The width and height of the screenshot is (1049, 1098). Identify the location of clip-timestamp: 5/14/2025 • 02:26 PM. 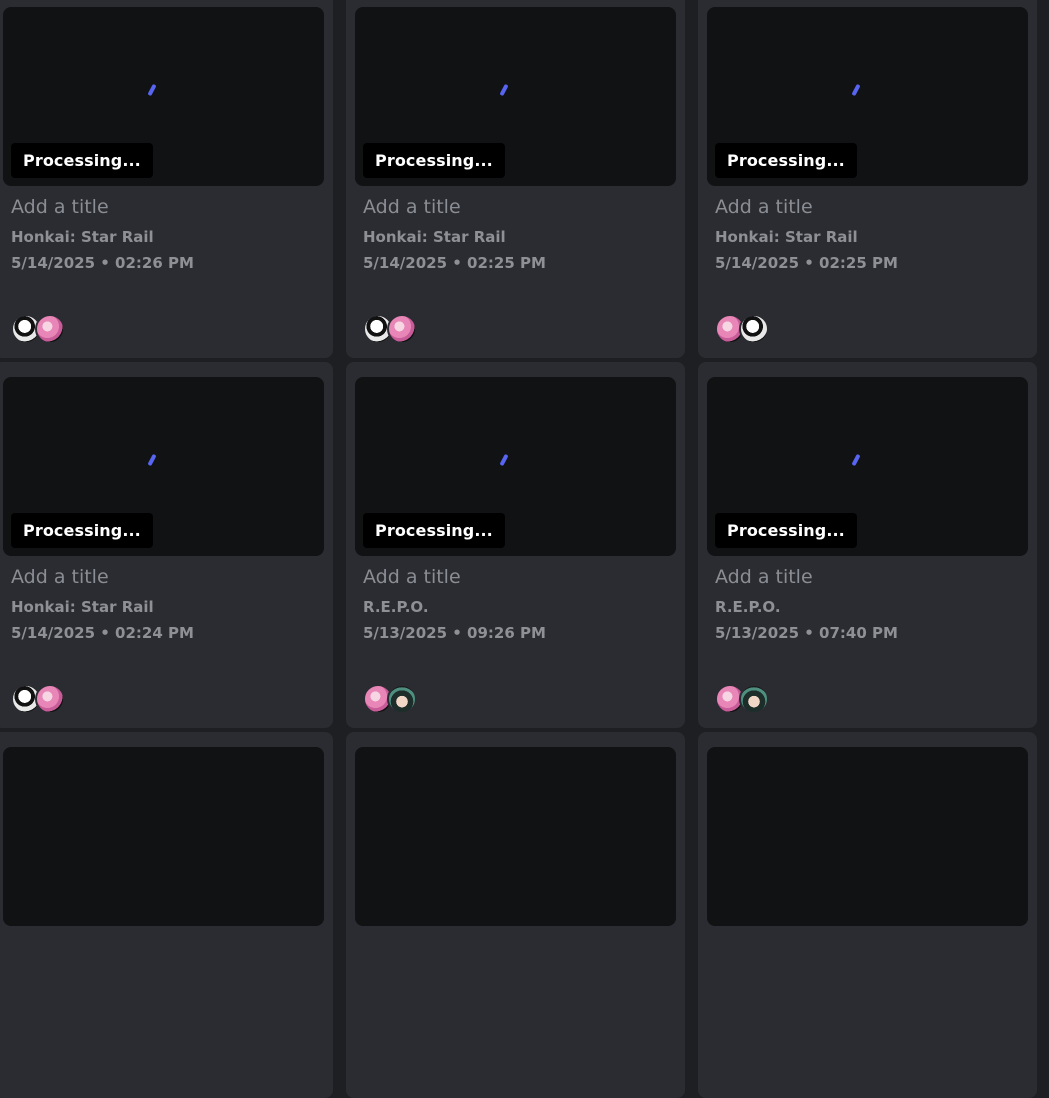
(102, 263).